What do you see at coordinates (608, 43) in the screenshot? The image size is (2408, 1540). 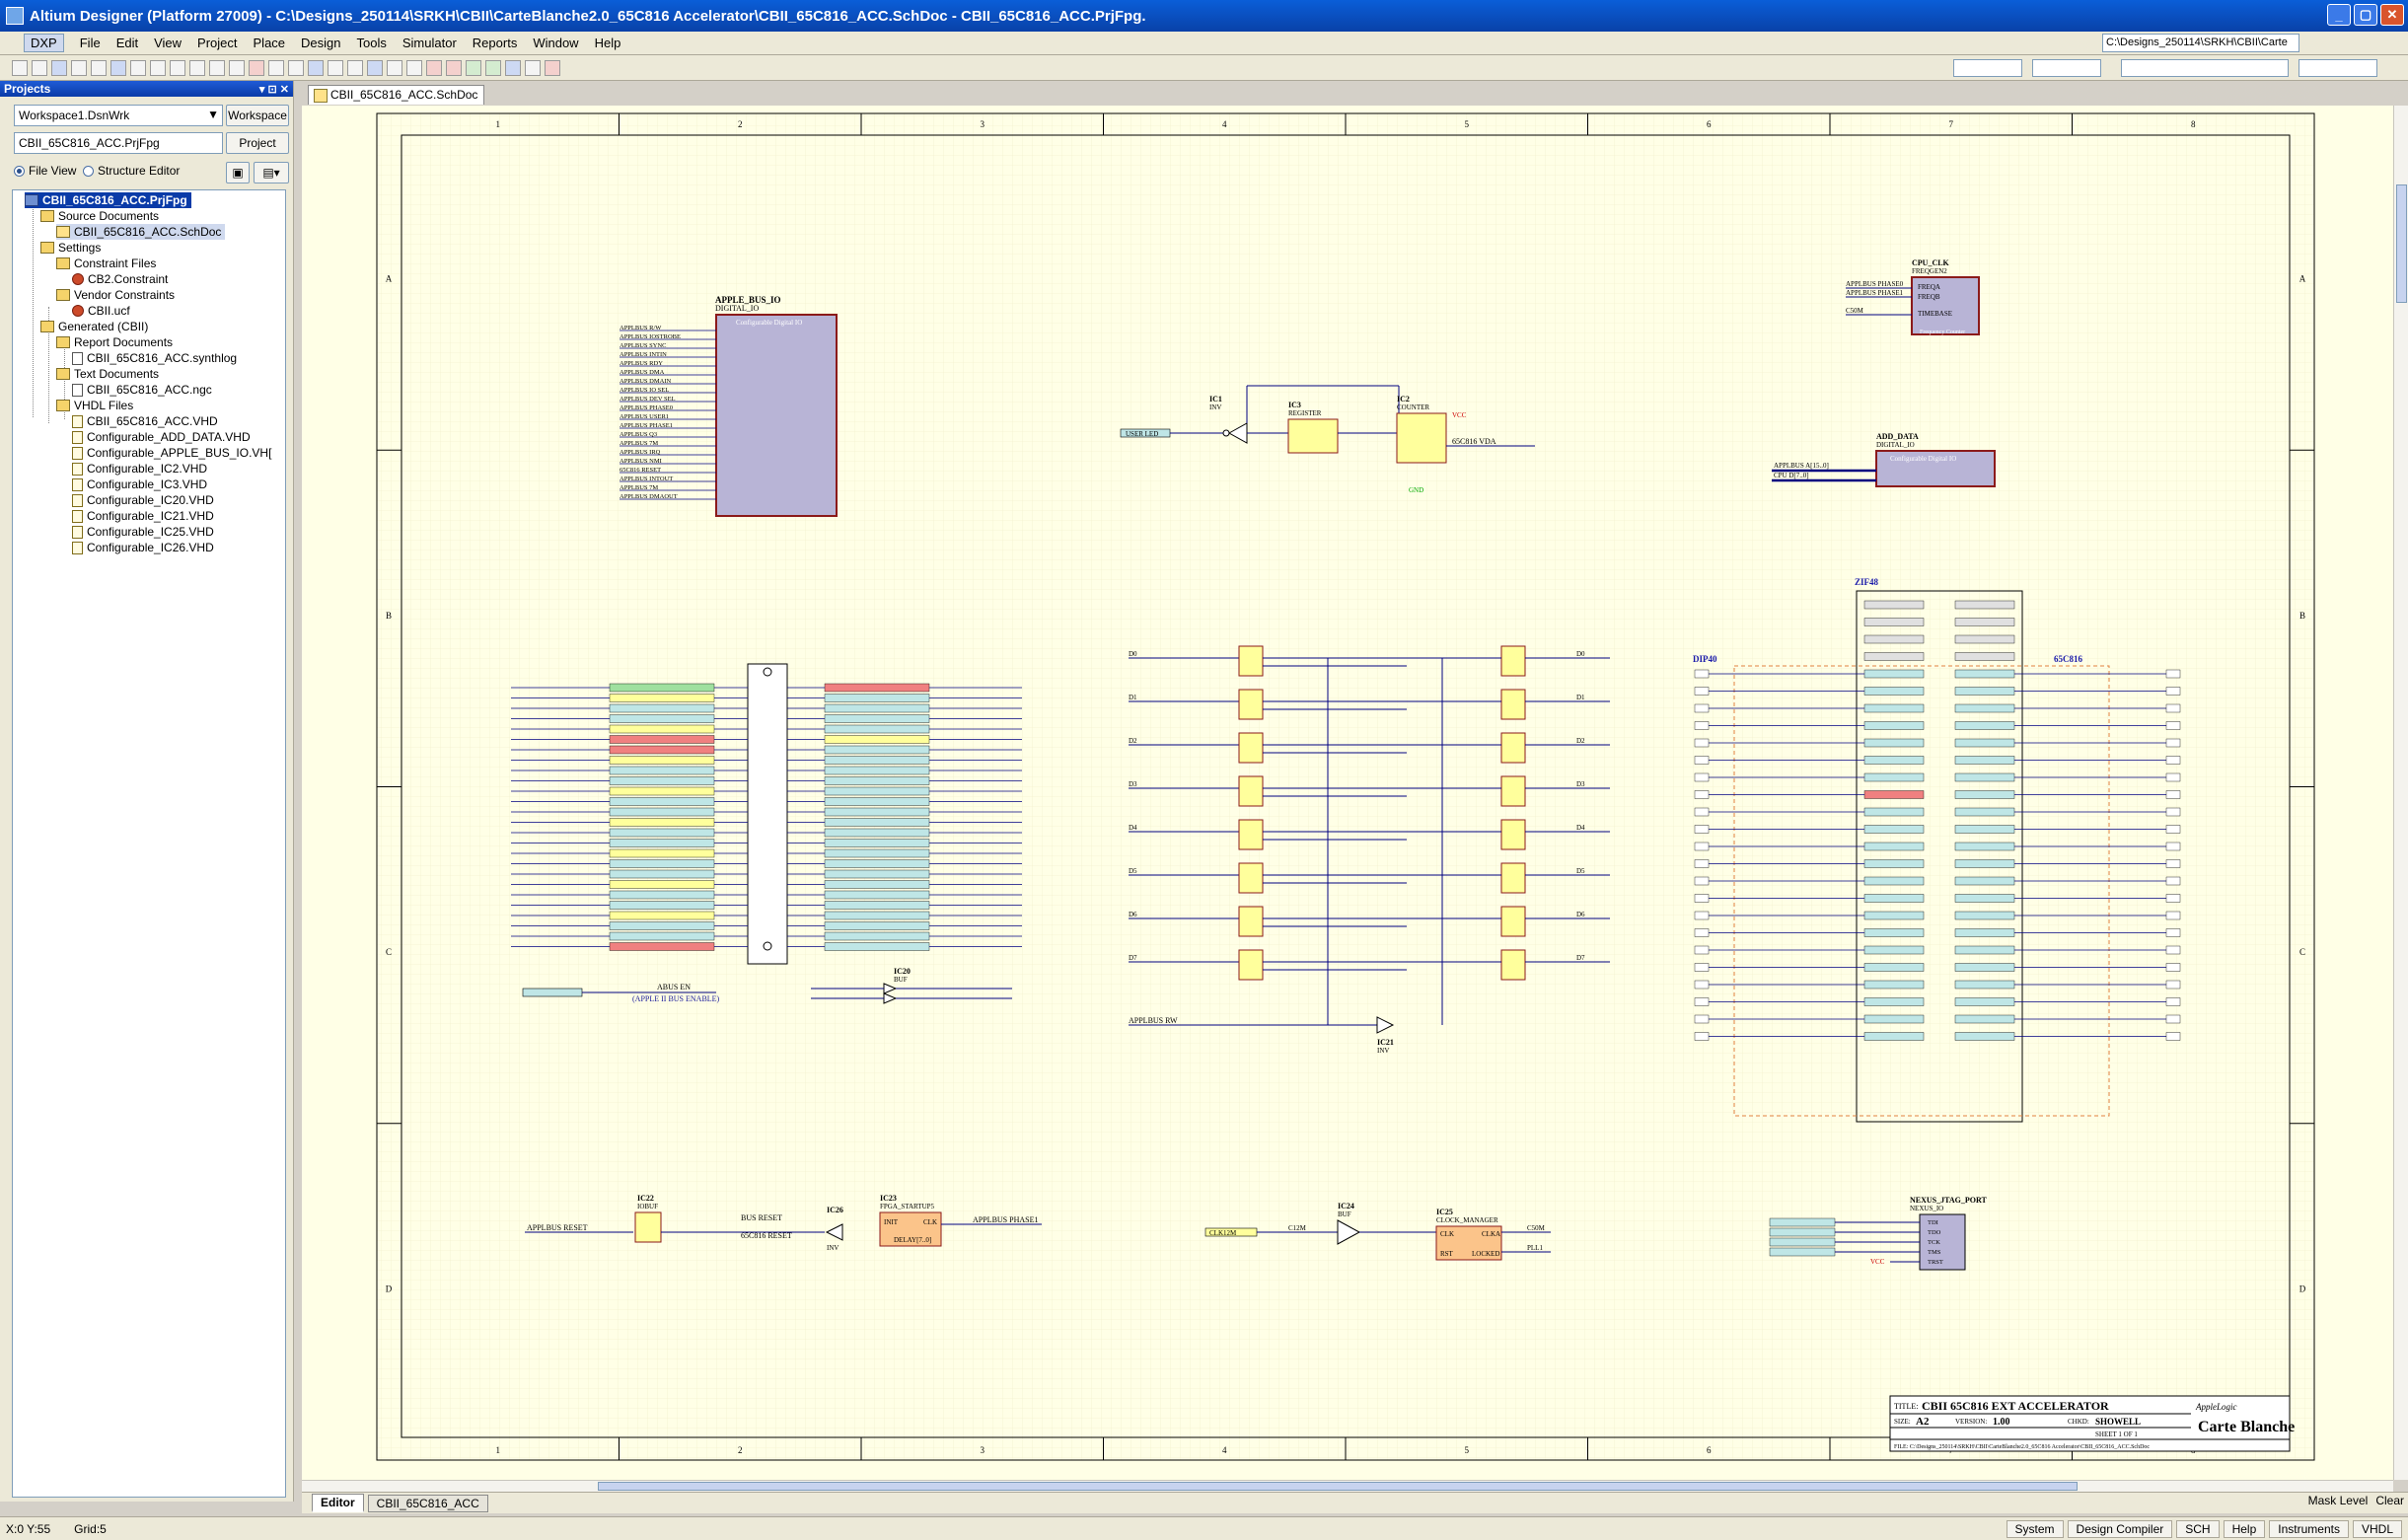 I see `menu-help: Help` at bounding box center [608, 43].